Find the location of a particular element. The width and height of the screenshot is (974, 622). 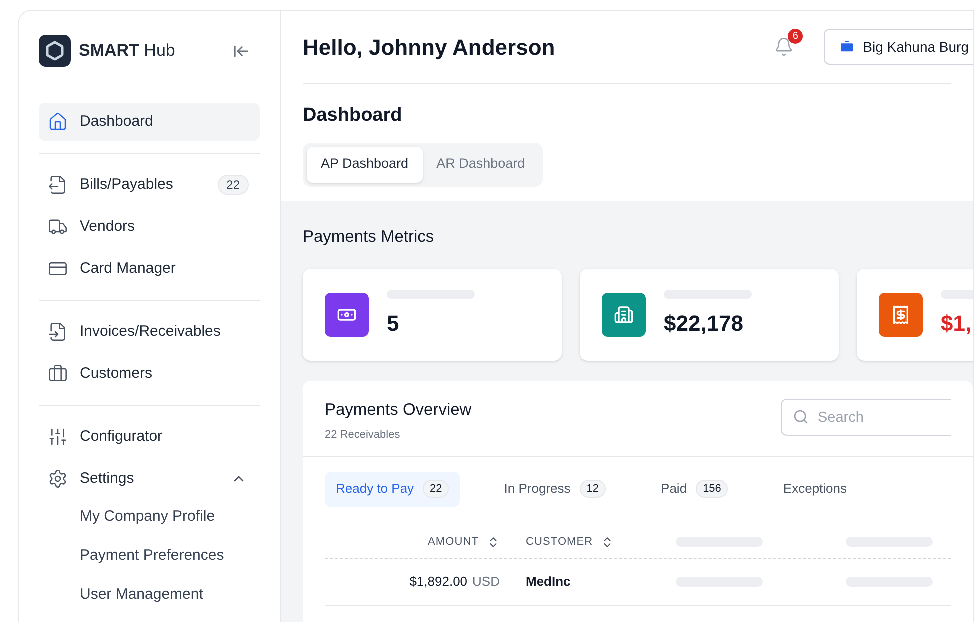

search-field: Search is located at coordinates (866, 417).